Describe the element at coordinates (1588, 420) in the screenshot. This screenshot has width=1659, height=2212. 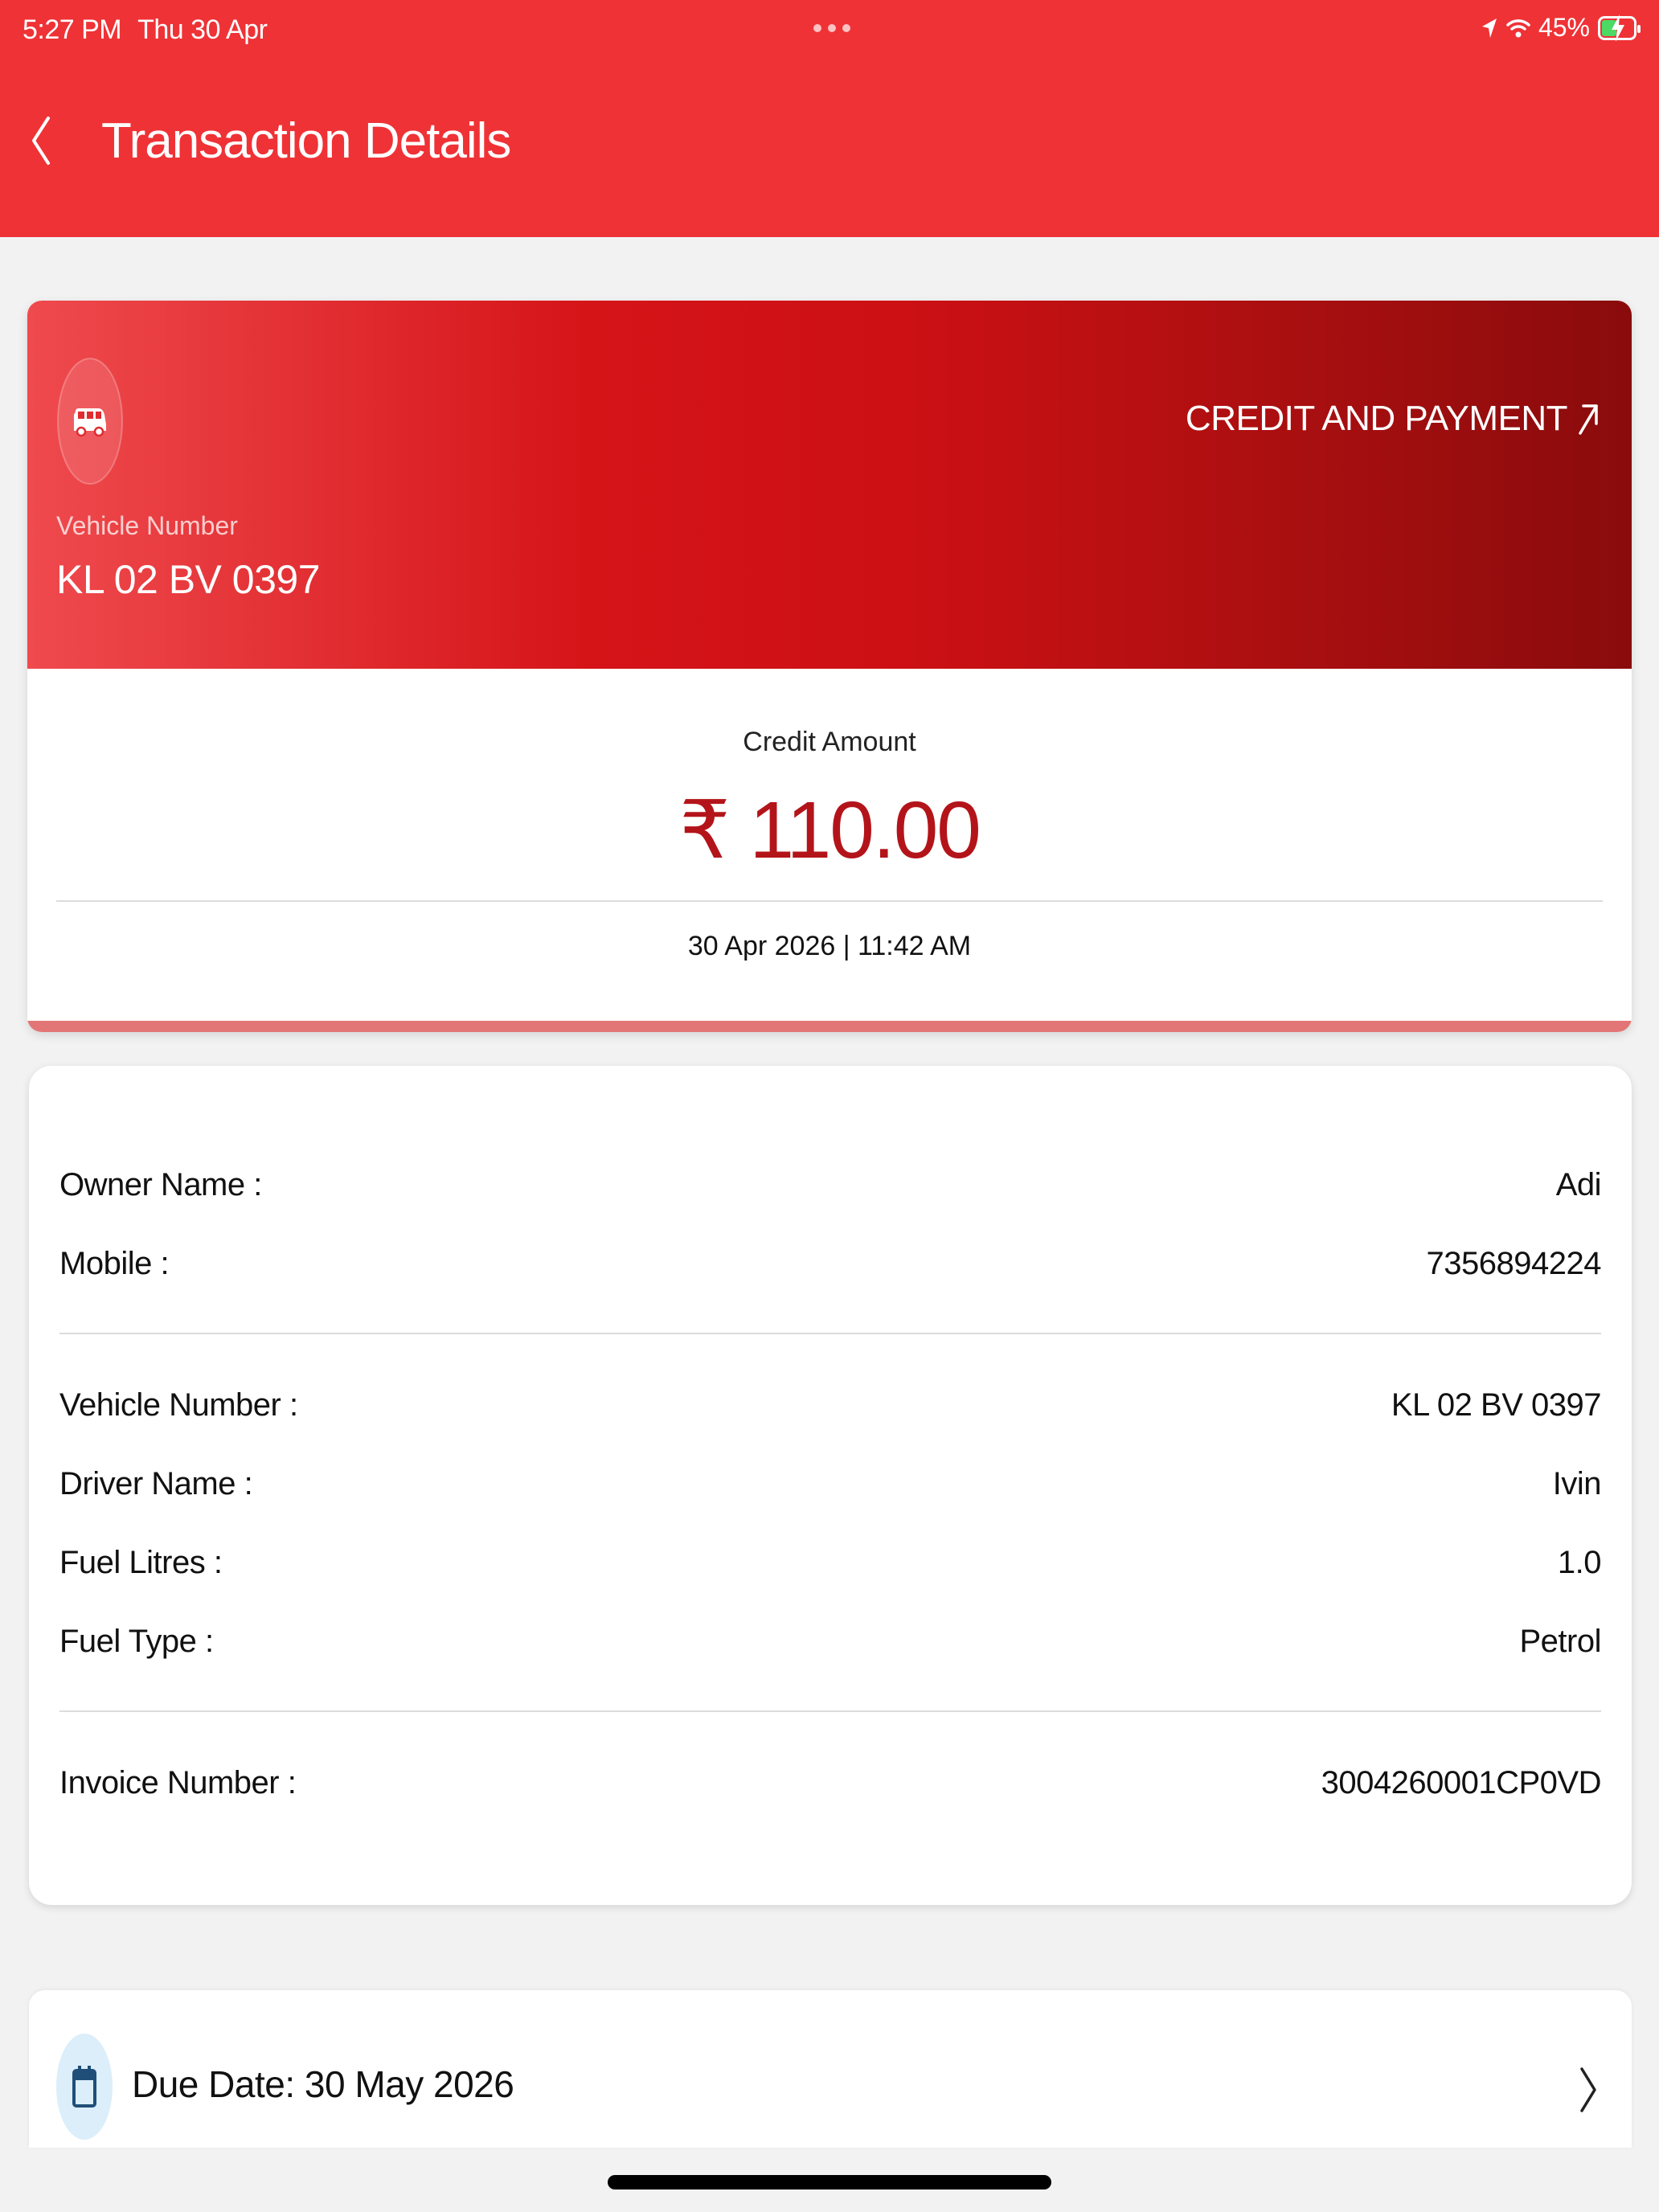
I see `arrow-up-right-icon` at that location.